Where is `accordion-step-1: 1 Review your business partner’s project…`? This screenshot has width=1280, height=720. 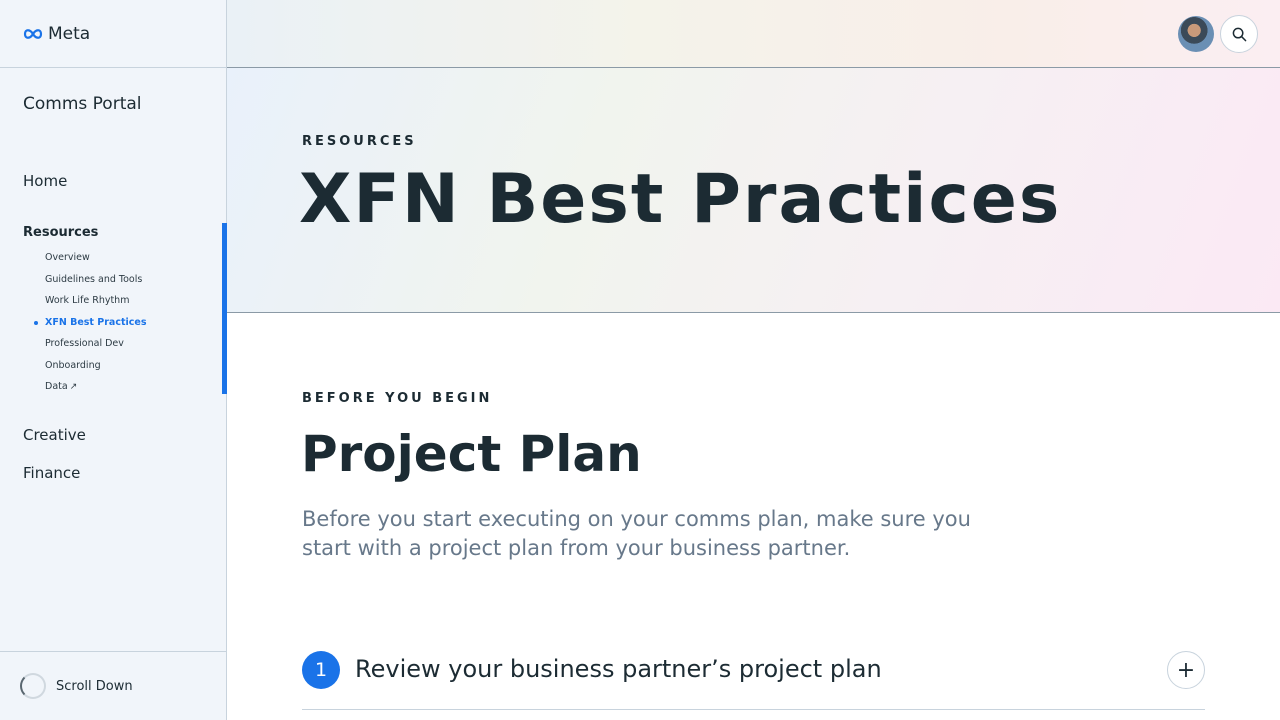
accordion-step-1: 1 Review your business partner’s project… is located at coordinates (753, 679).